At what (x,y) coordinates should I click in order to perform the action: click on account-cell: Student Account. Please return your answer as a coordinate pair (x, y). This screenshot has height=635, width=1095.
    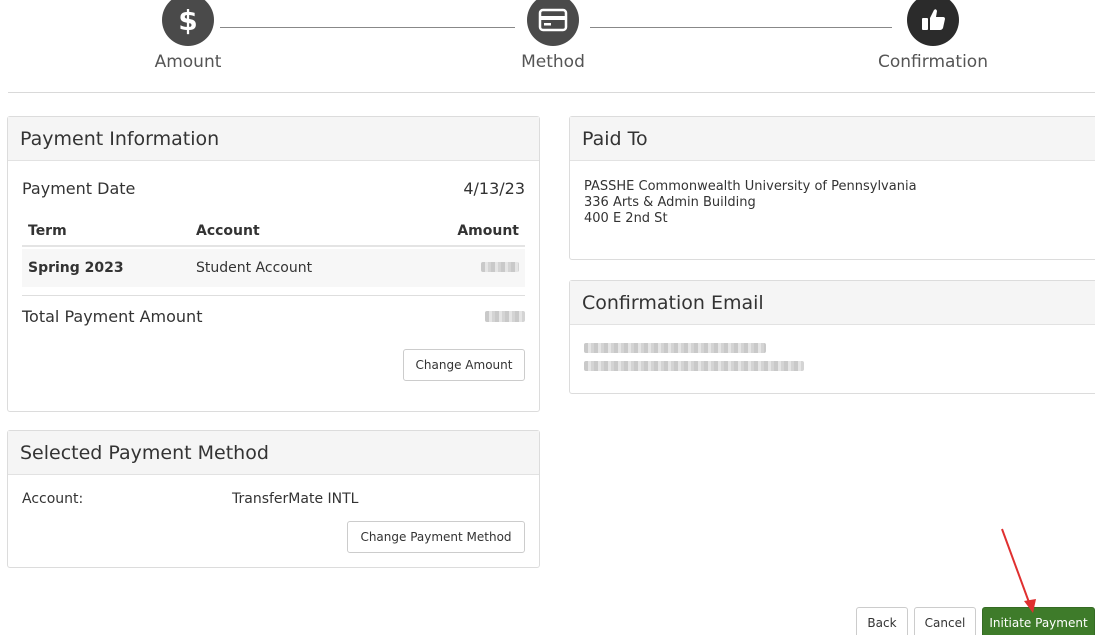
    Looking at the image, I should click on (254, 268).